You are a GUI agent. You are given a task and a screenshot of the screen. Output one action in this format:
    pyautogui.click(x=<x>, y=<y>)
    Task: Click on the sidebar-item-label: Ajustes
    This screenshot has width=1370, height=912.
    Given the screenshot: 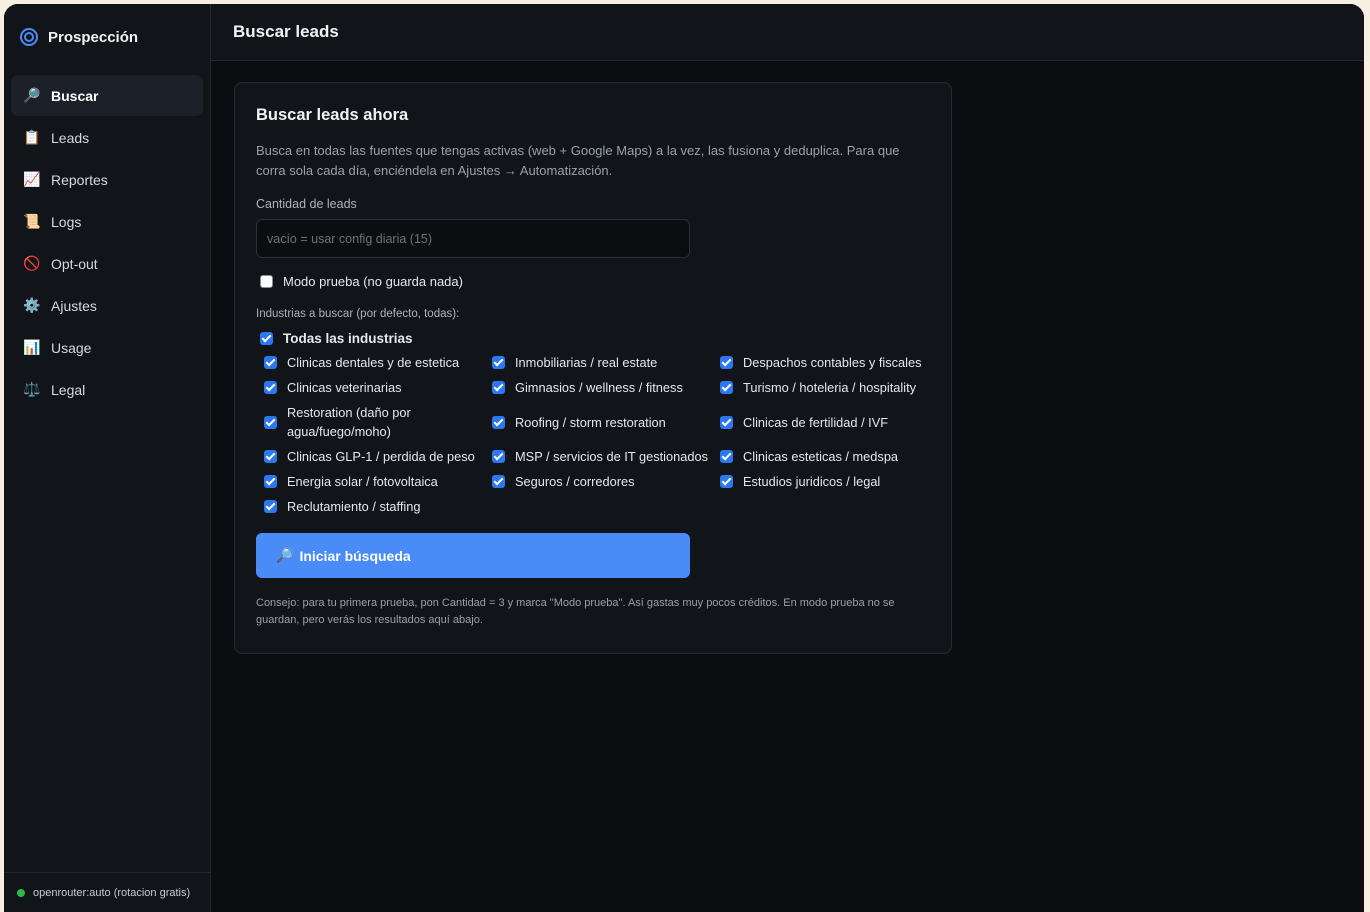 What is the action you would take?
    pyautogui.click(x=74, y=305)
    